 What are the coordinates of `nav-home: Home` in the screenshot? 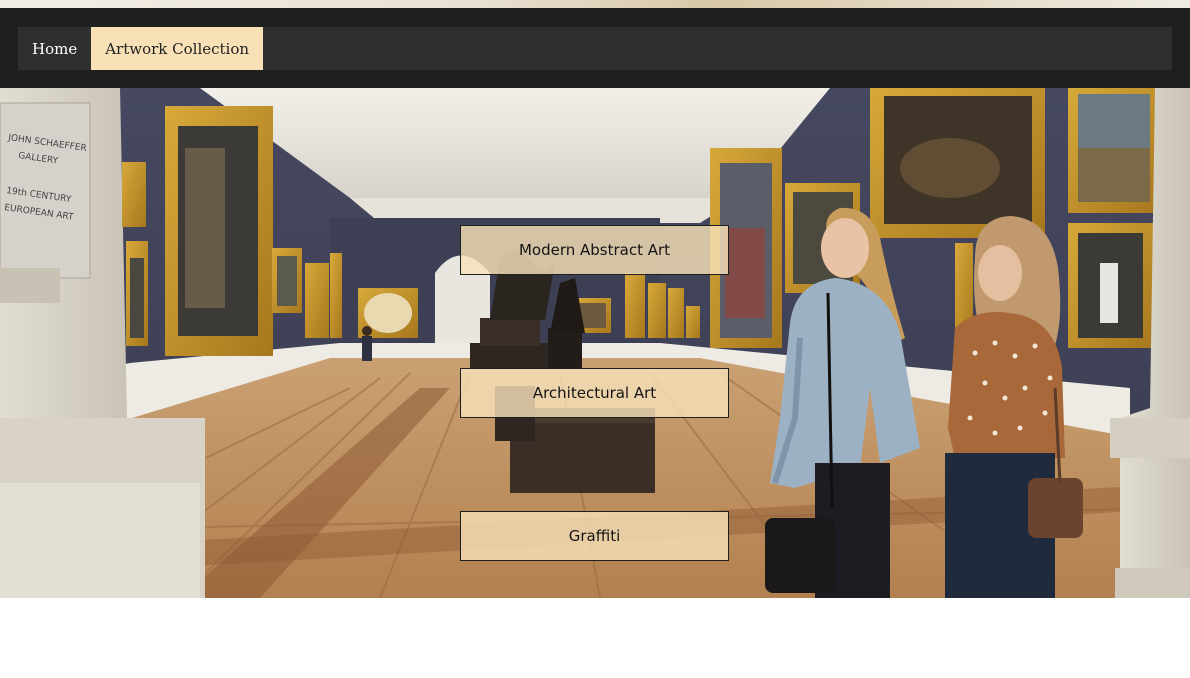 It's located at (54, 48).